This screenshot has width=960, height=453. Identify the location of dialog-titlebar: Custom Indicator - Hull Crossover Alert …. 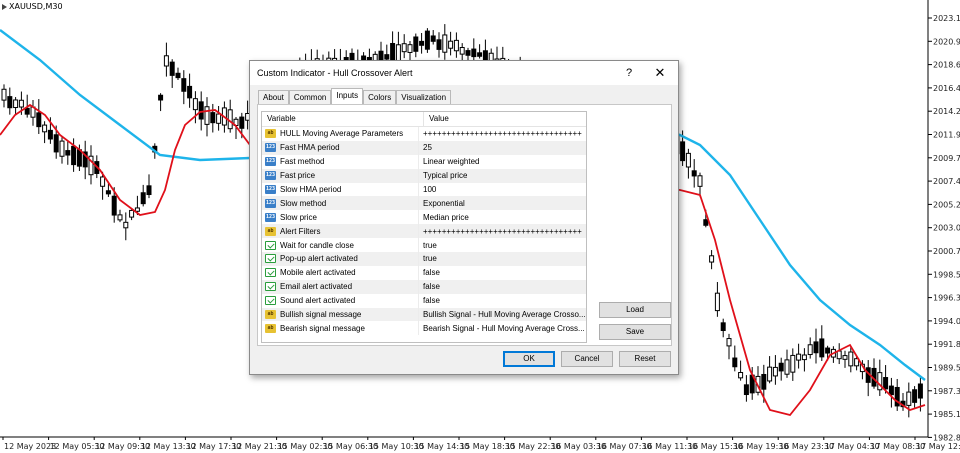
(464, 73).